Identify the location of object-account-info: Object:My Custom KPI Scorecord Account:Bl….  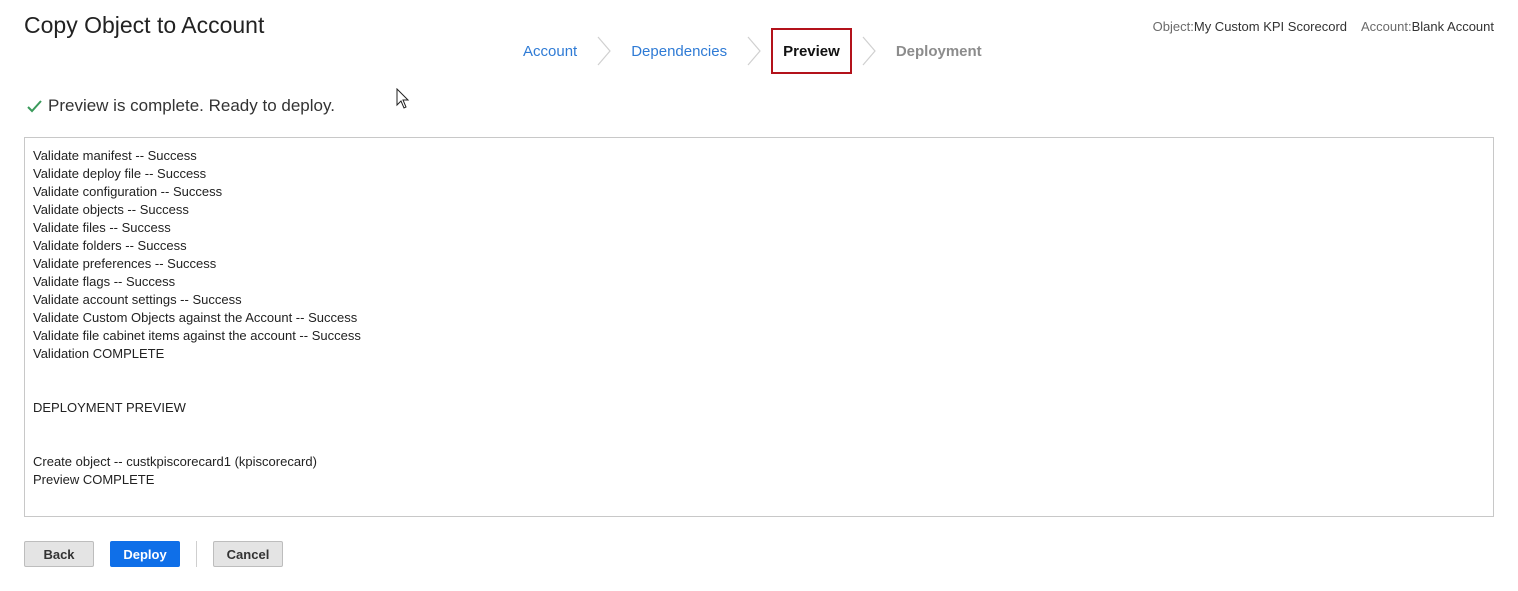
(1323, 26).